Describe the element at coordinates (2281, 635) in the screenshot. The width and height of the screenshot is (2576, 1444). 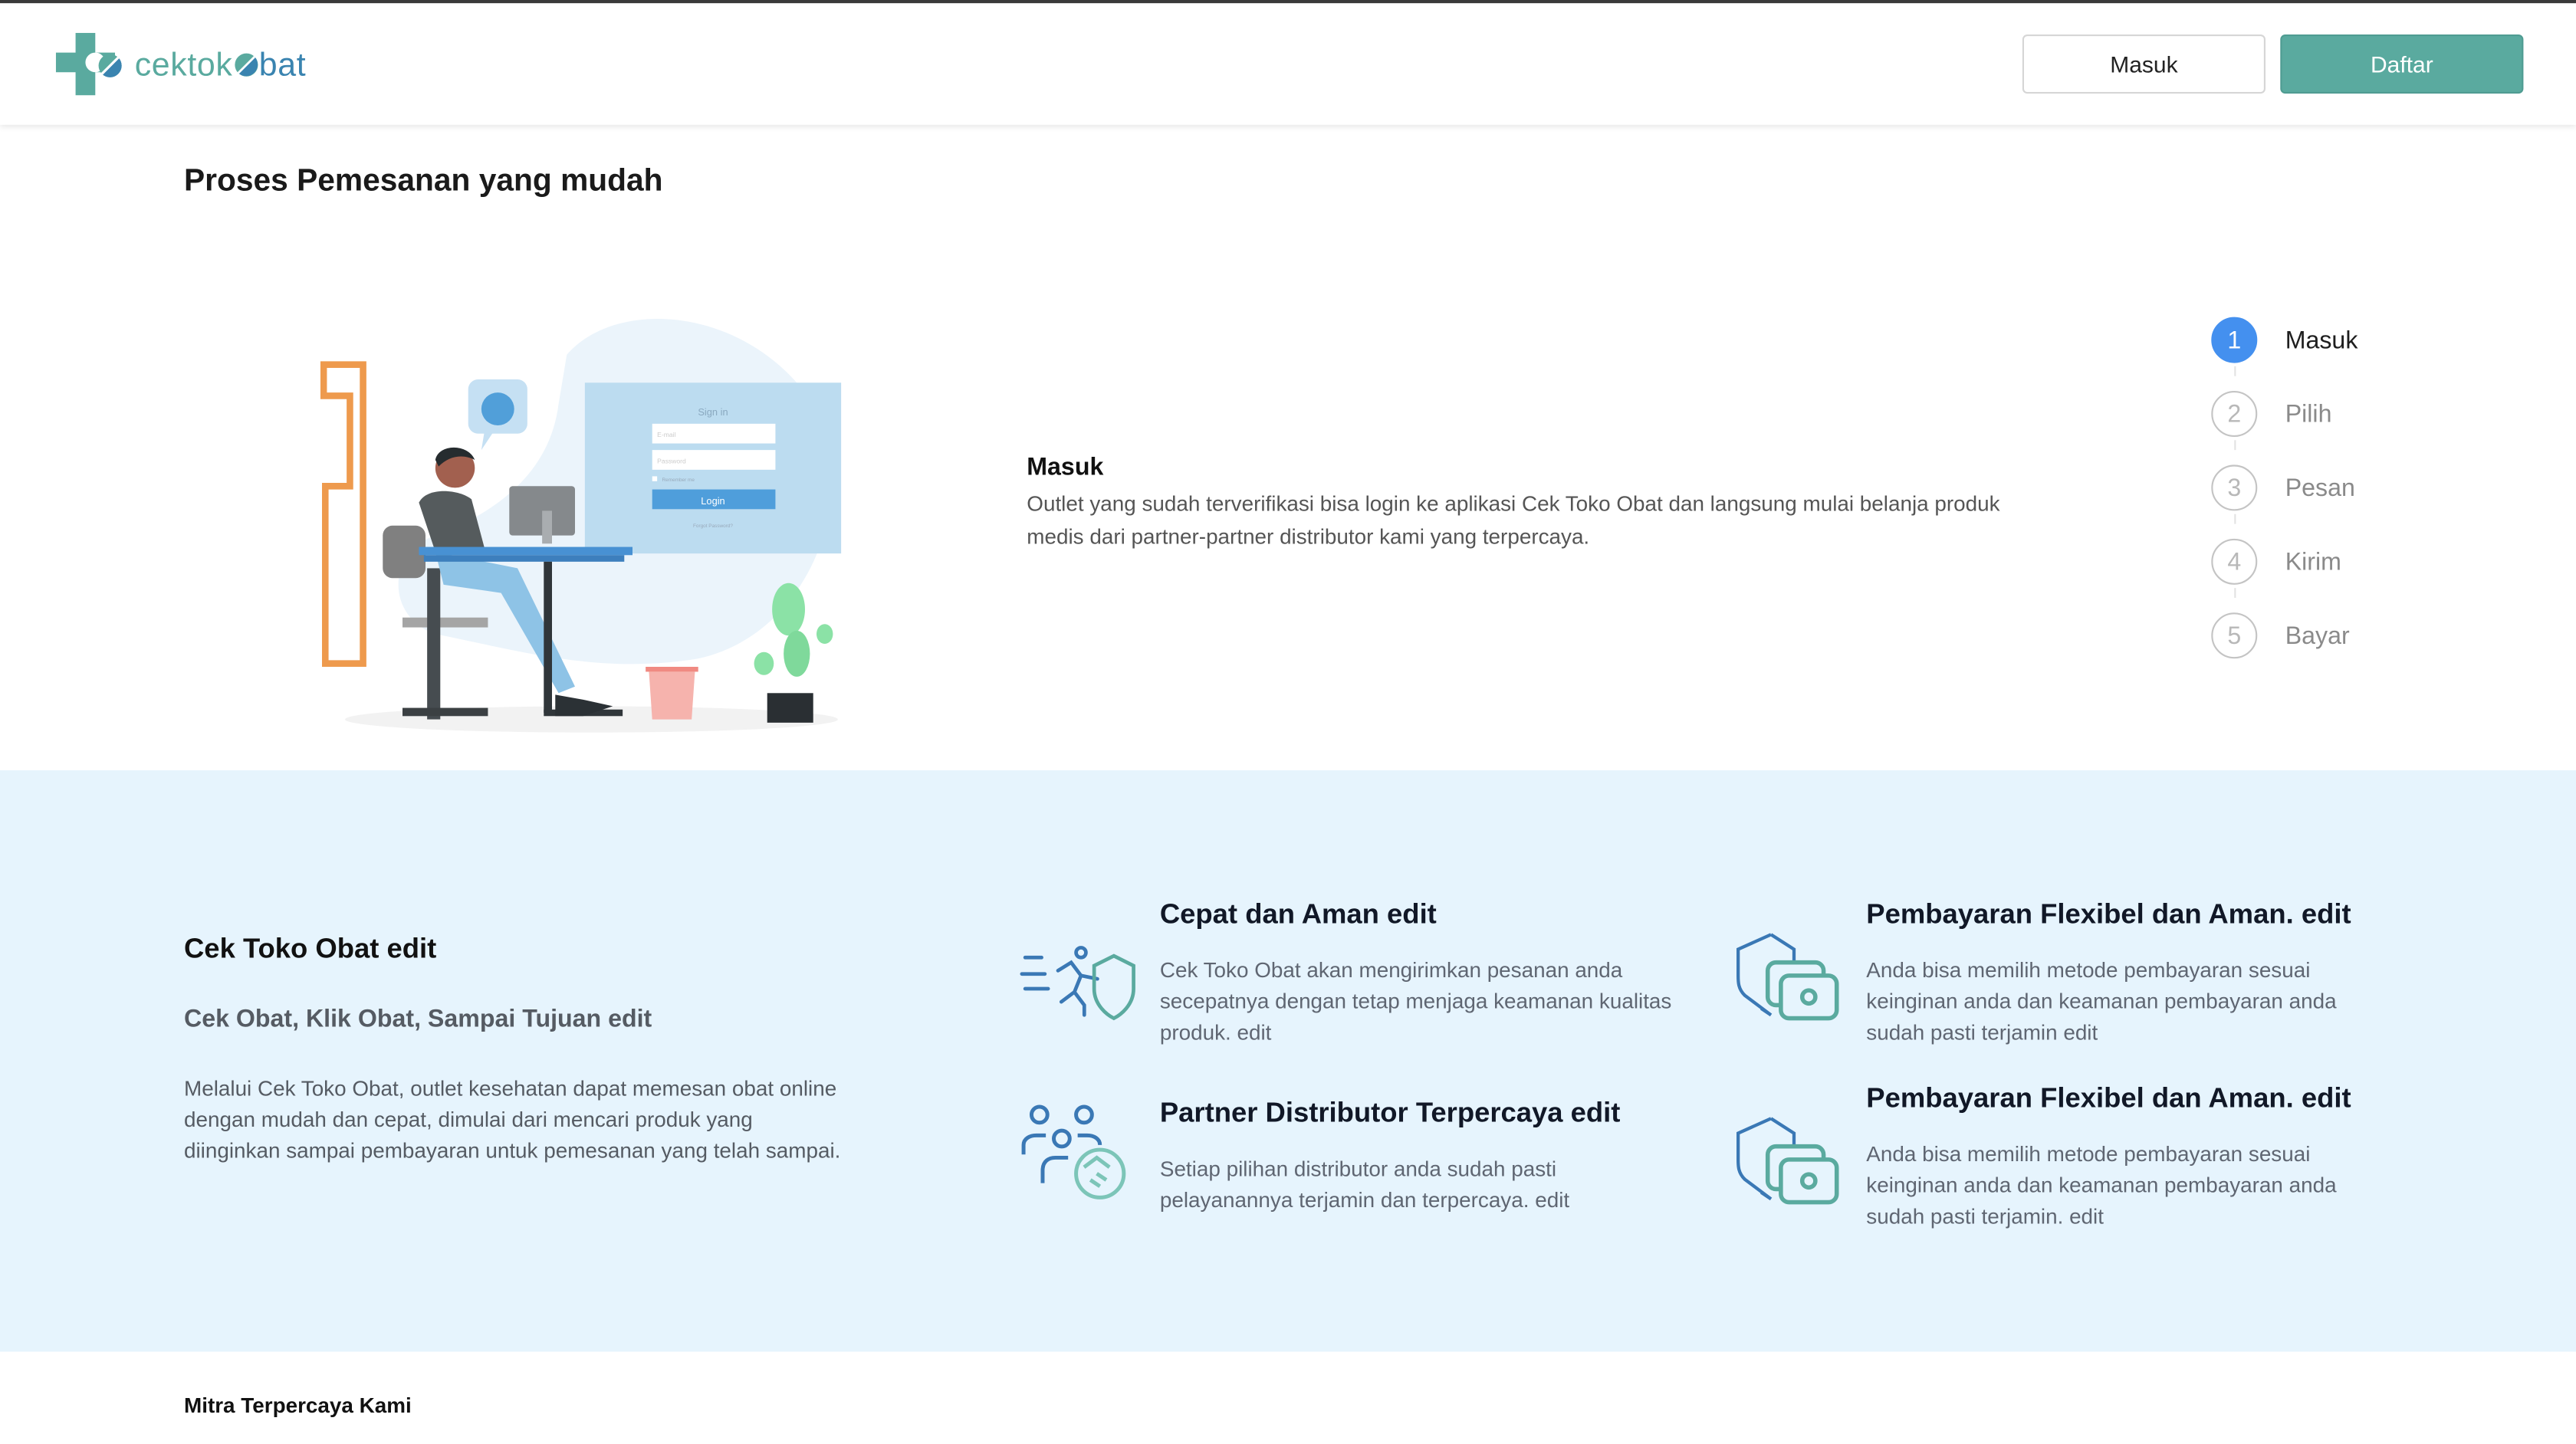
I see `step-bayar: 5 Bayar` at that location.